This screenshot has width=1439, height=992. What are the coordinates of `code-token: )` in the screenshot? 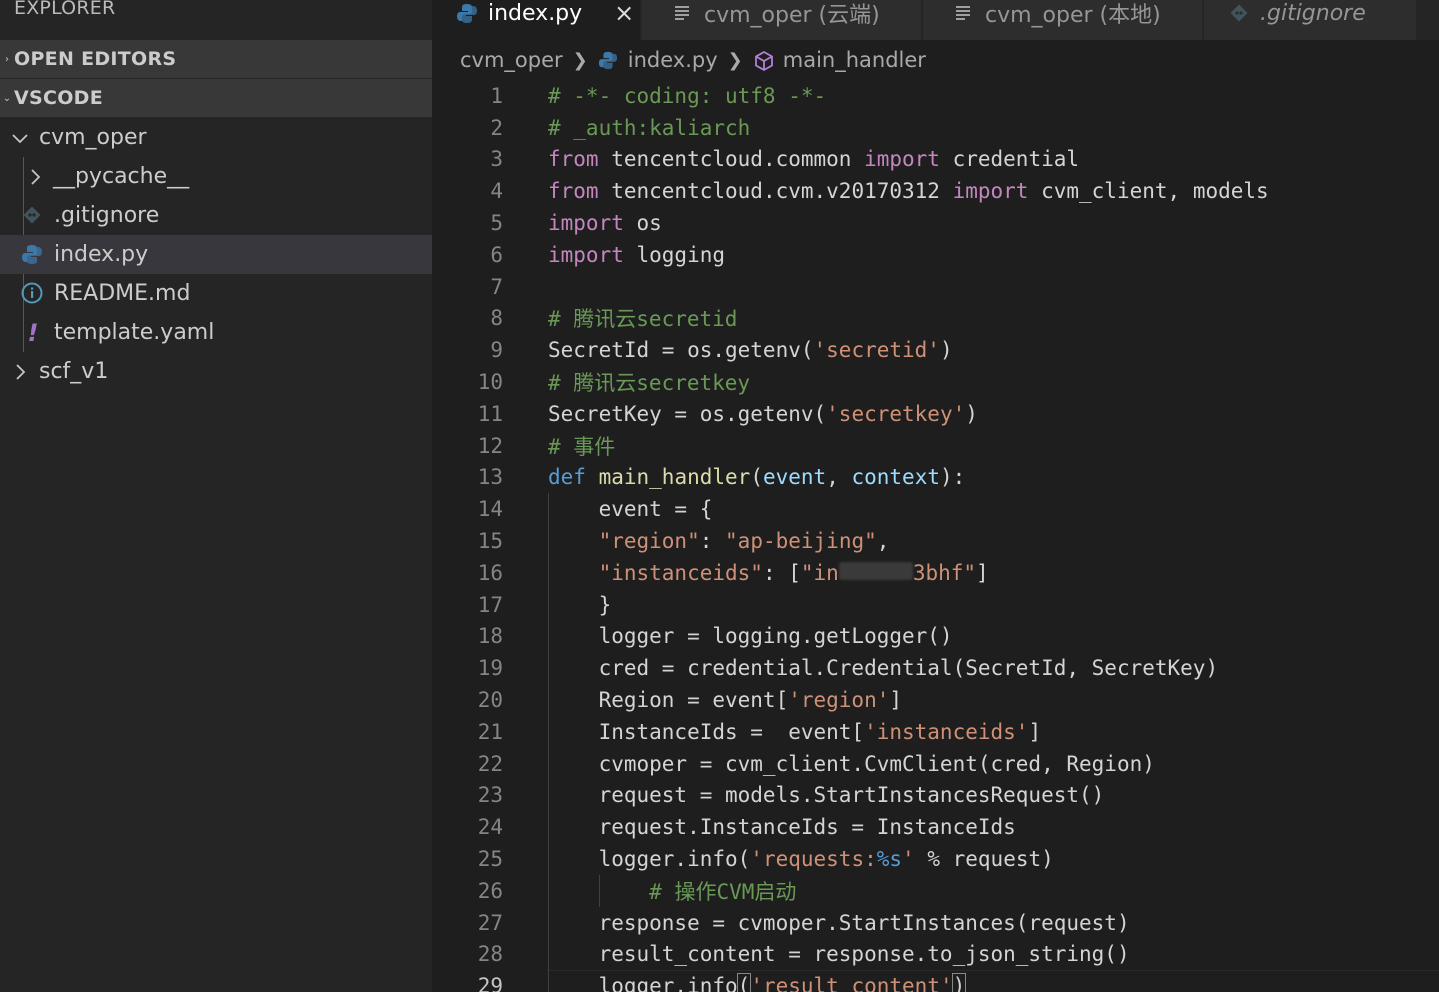 It's located at (971, 413).